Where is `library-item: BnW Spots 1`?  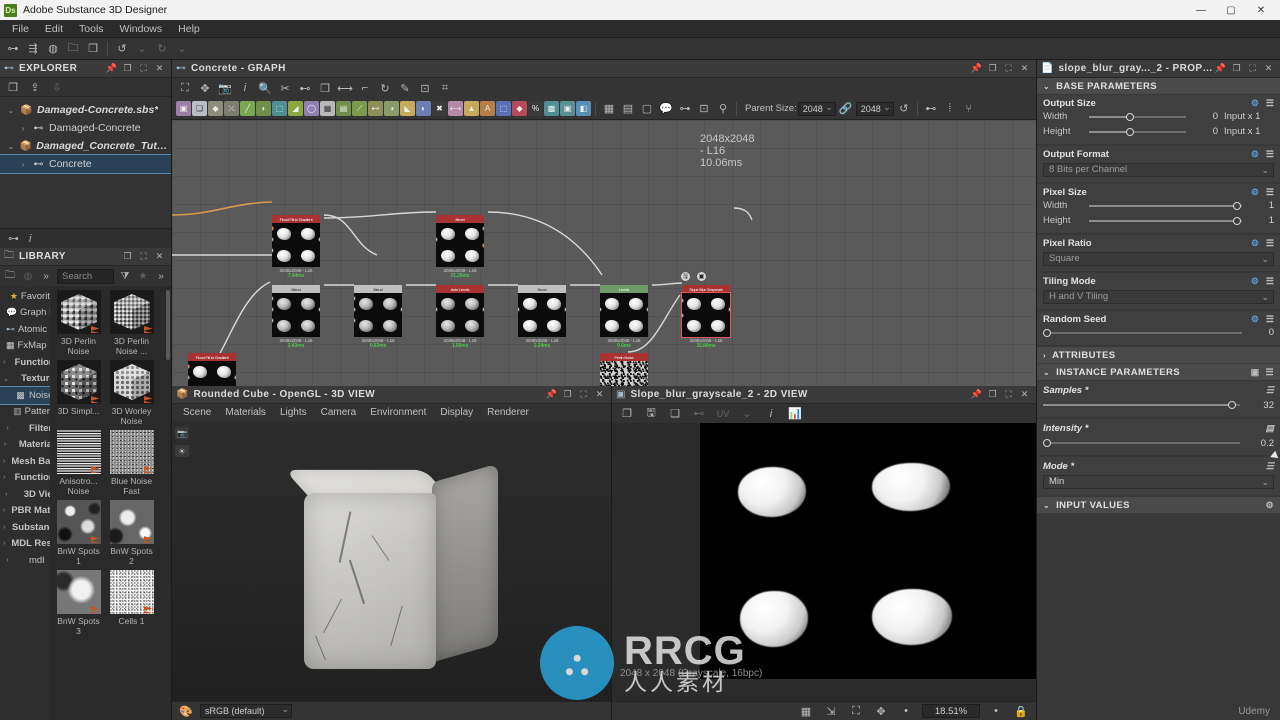 library-item: BnW Spots 1 is located at coordinates (78, 533).